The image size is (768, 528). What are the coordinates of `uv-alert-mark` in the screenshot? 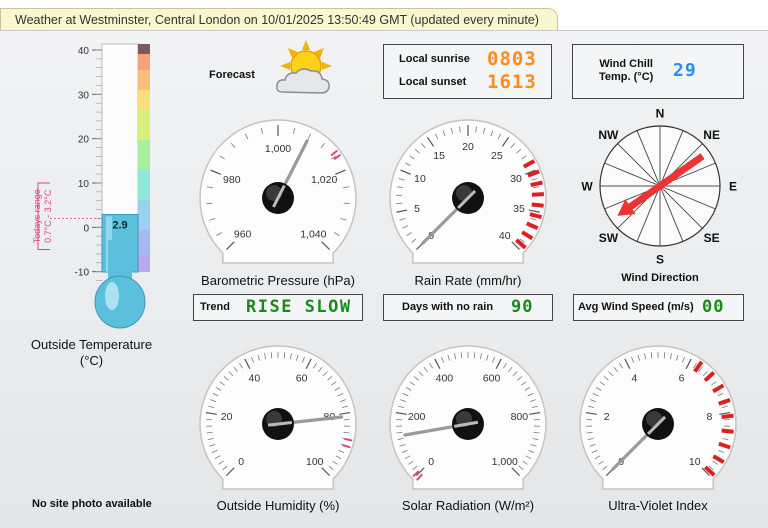 It's located at (728, 416).